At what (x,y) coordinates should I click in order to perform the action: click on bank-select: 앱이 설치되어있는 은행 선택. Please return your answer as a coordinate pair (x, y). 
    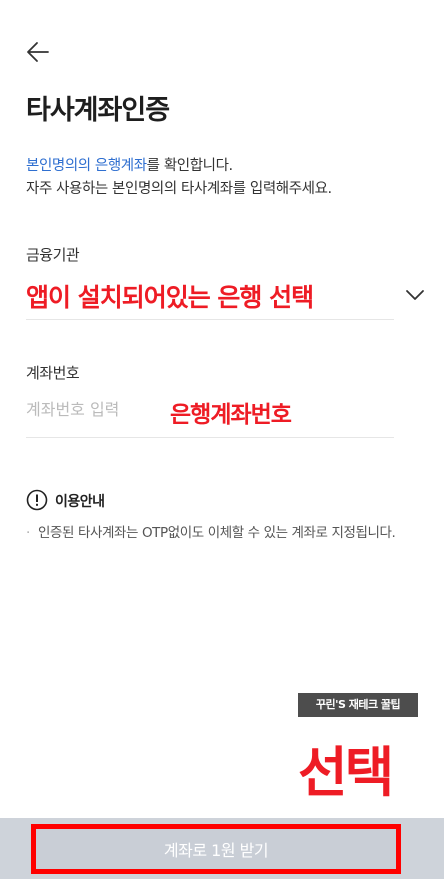
    Looking at the image, I should click on (229, 296).